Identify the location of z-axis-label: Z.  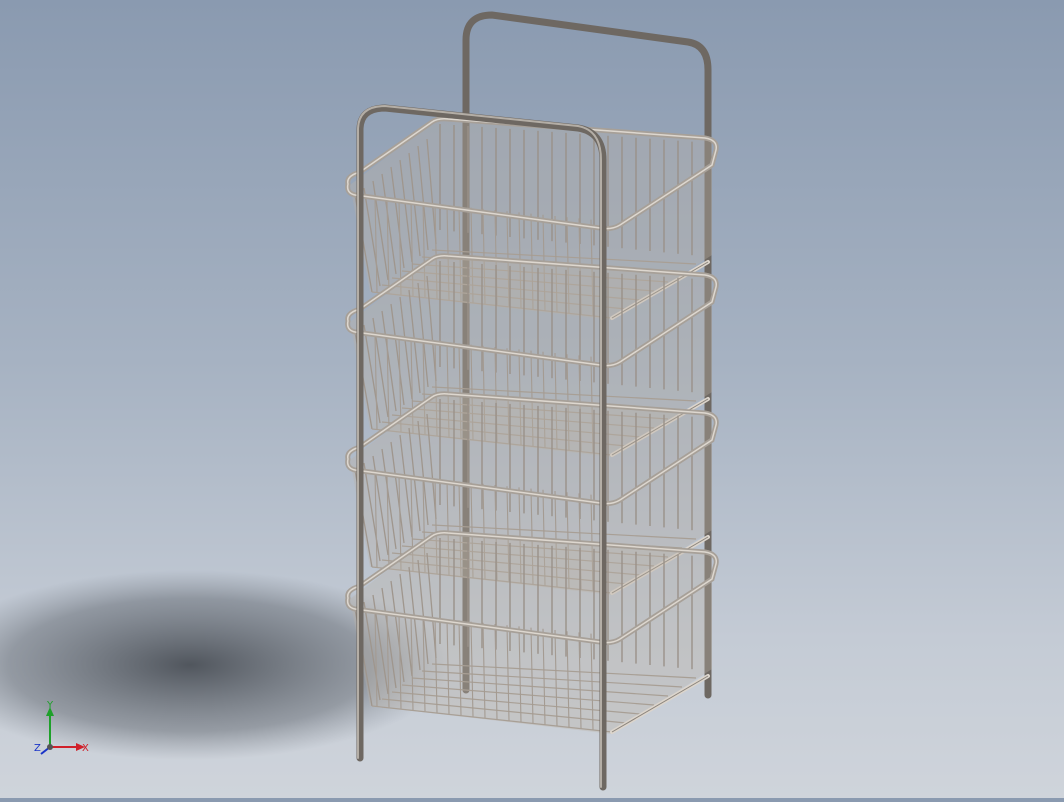
(37, 748).